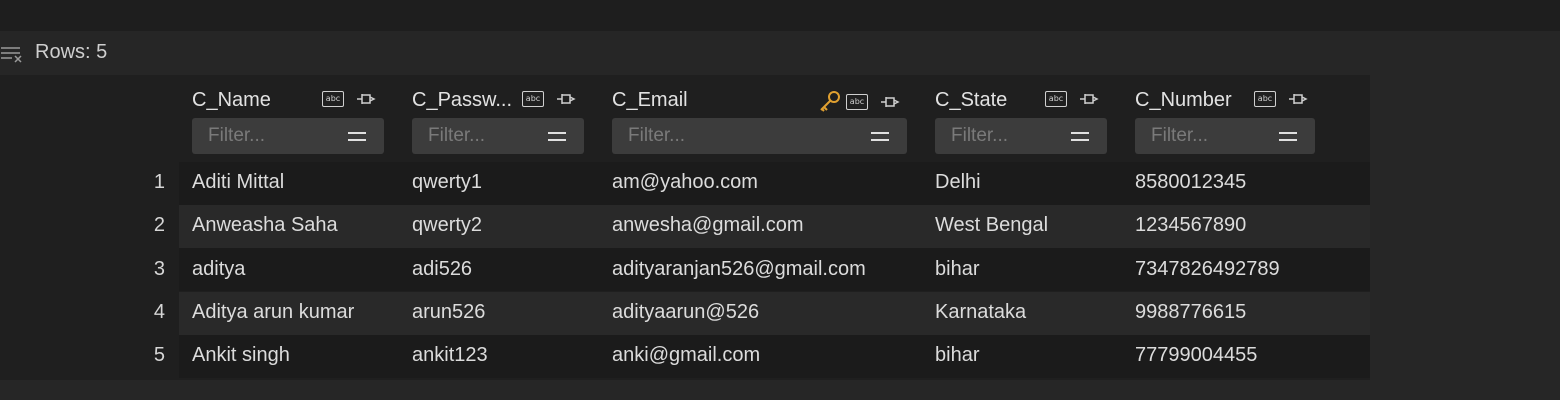  What do you see at coordinates (650, 100) in the screenshot?
I see `column-title: C_Email` at bounding box center [650, 100].